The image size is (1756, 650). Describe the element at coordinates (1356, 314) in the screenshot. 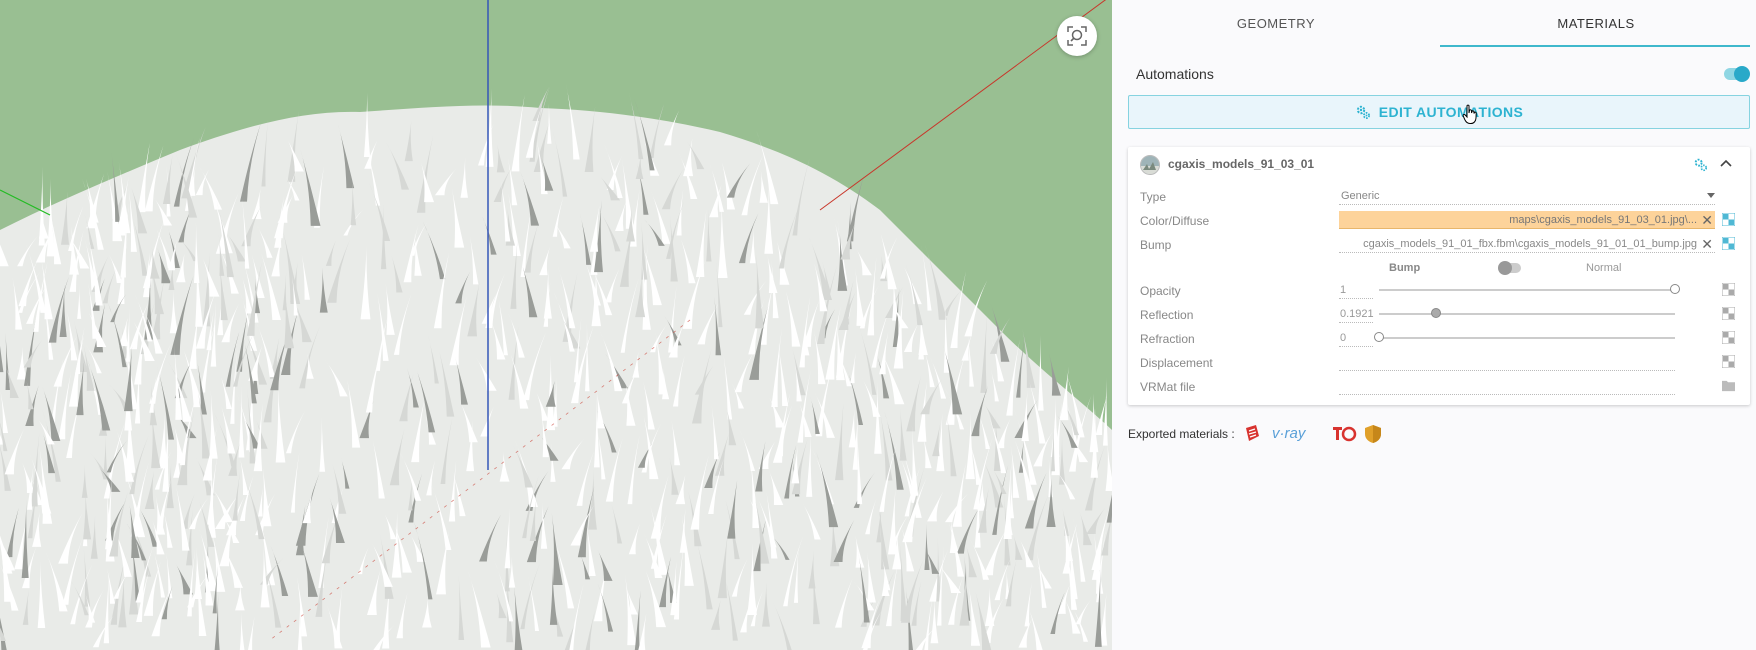

I see `reflection-input: 0.1921` at that location.